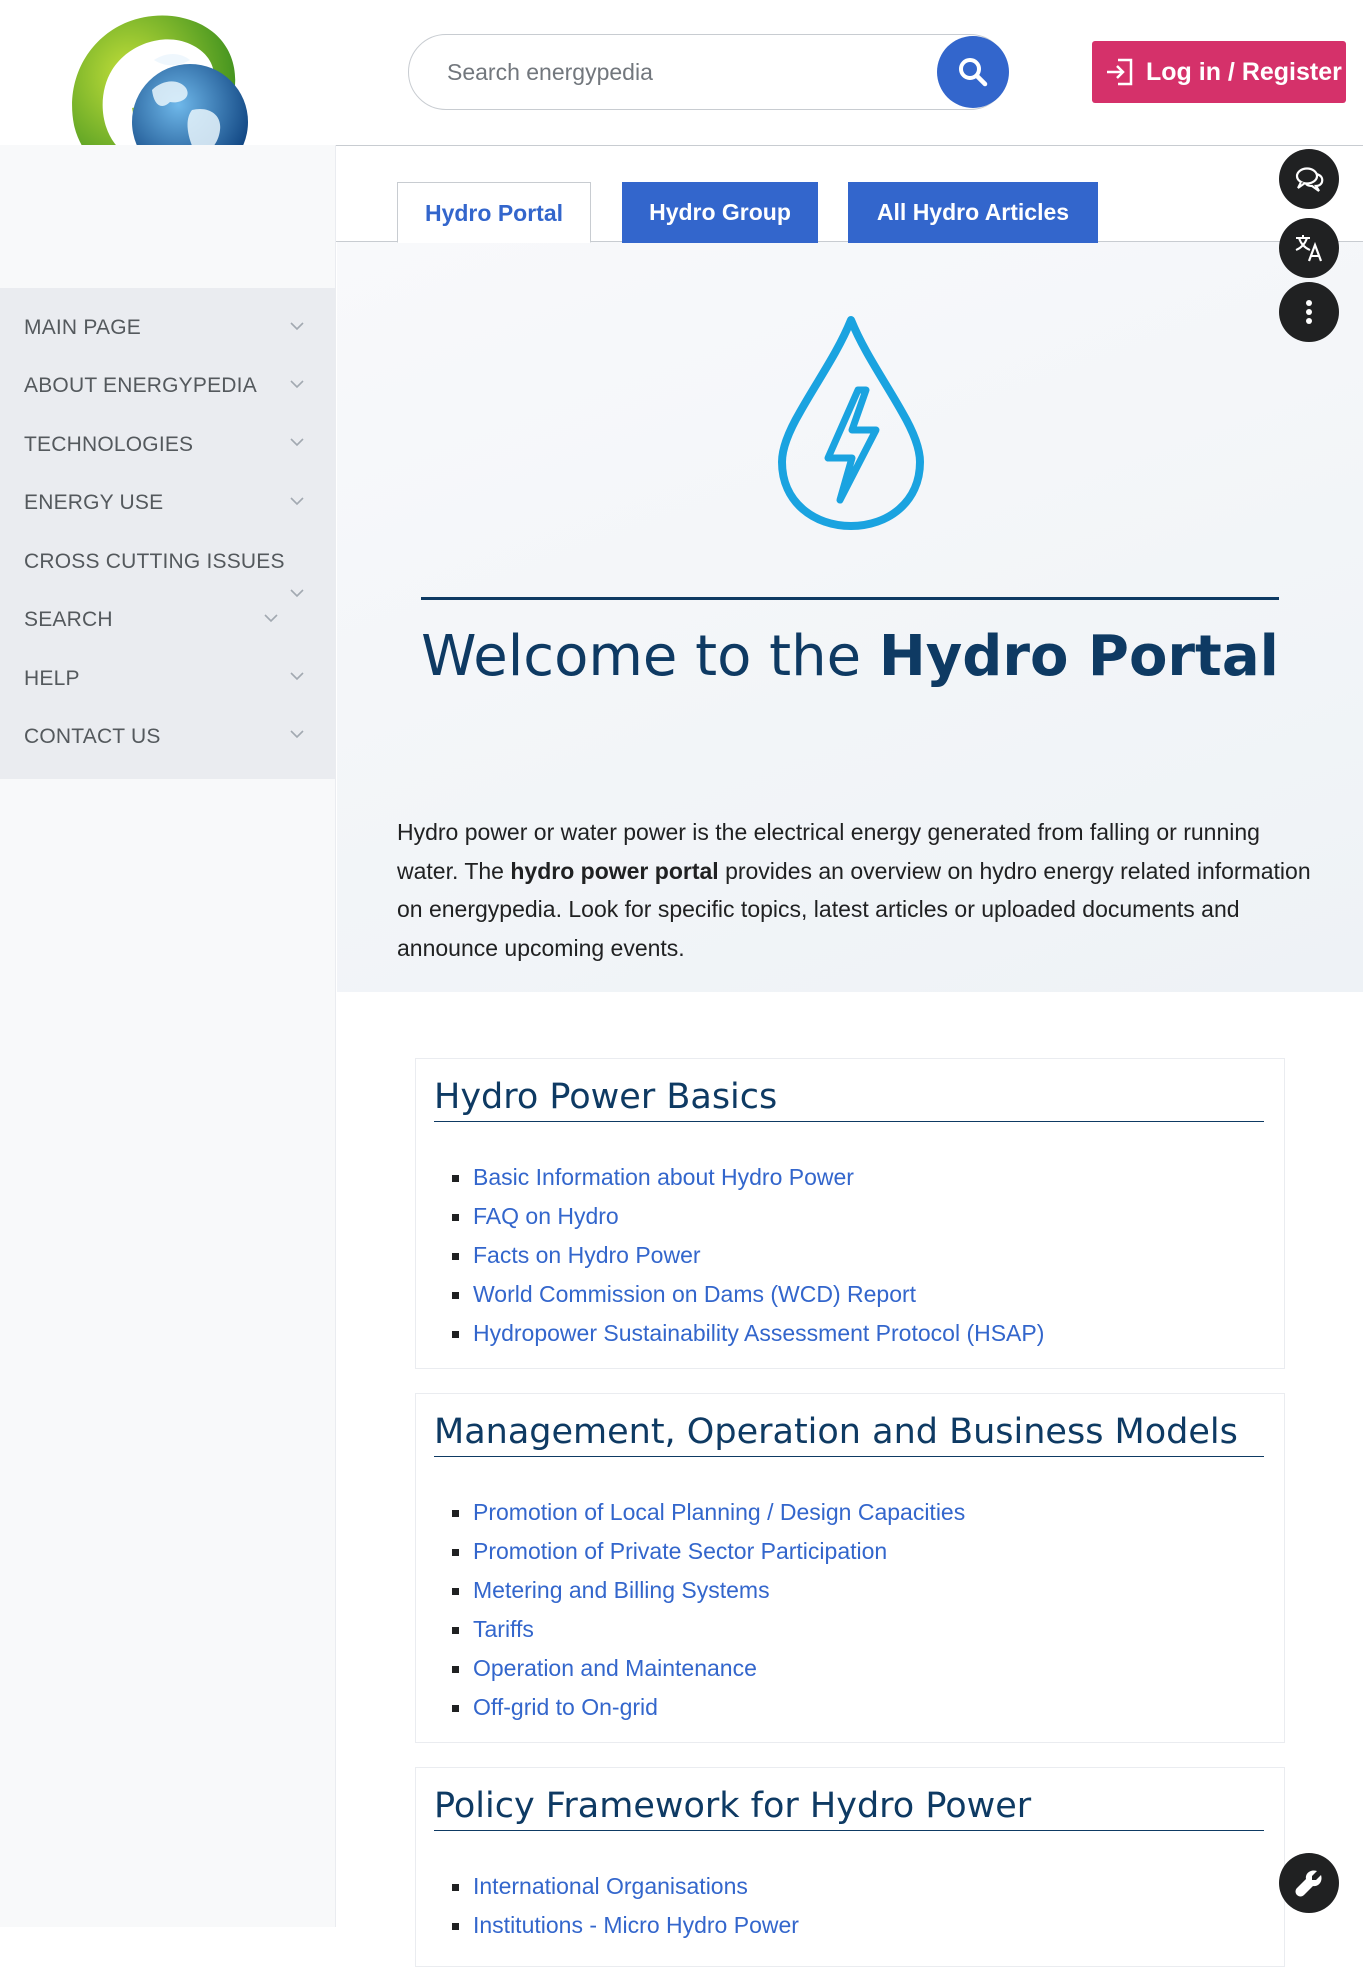 The height and width of the screenshot is (1967, 1363). What do you see at coordinates (546, 1216) in the screenshot?
I see `link: FAQ on Hydro` at bounding box center [546, 1216].